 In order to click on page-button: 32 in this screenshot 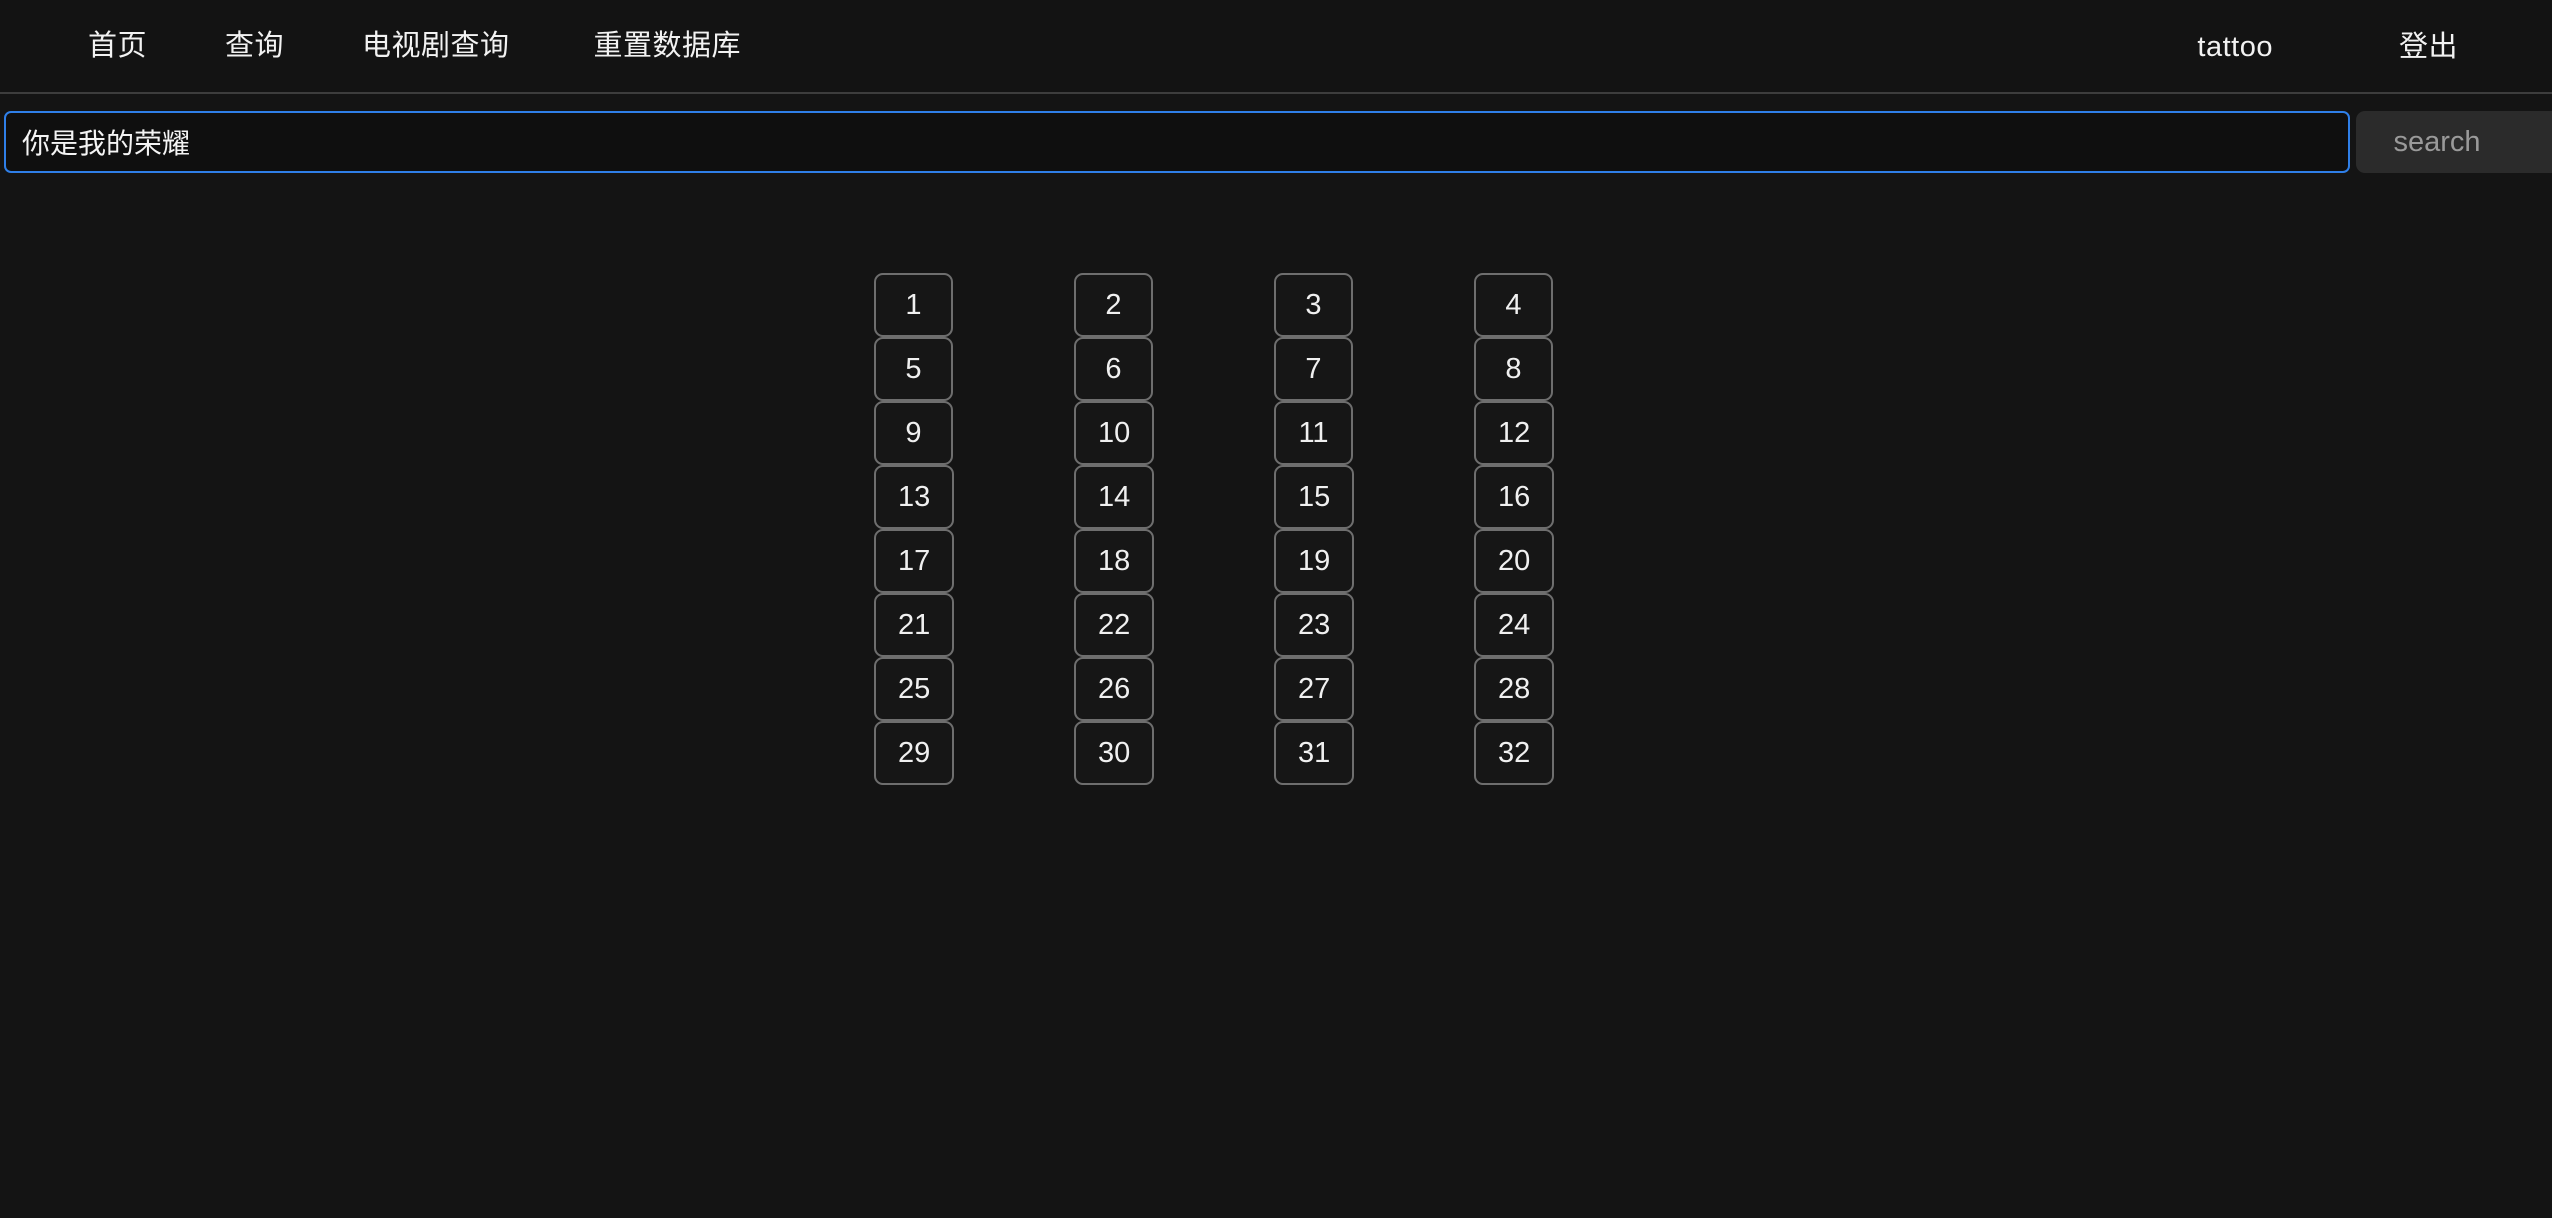, I will do `click(1514, 753)`.